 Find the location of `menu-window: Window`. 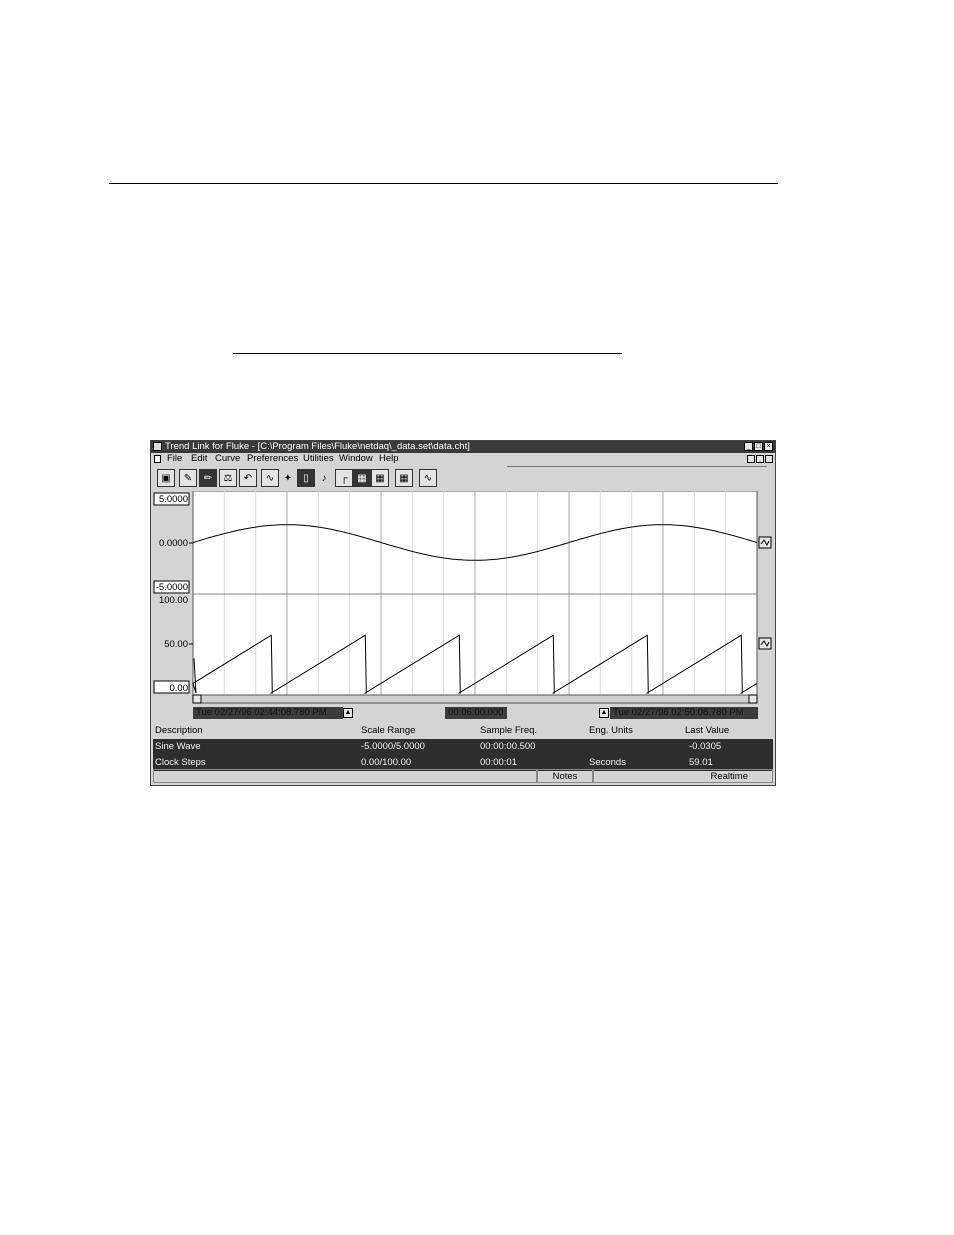

menu-window: Window is located at coordinates (356, 459).